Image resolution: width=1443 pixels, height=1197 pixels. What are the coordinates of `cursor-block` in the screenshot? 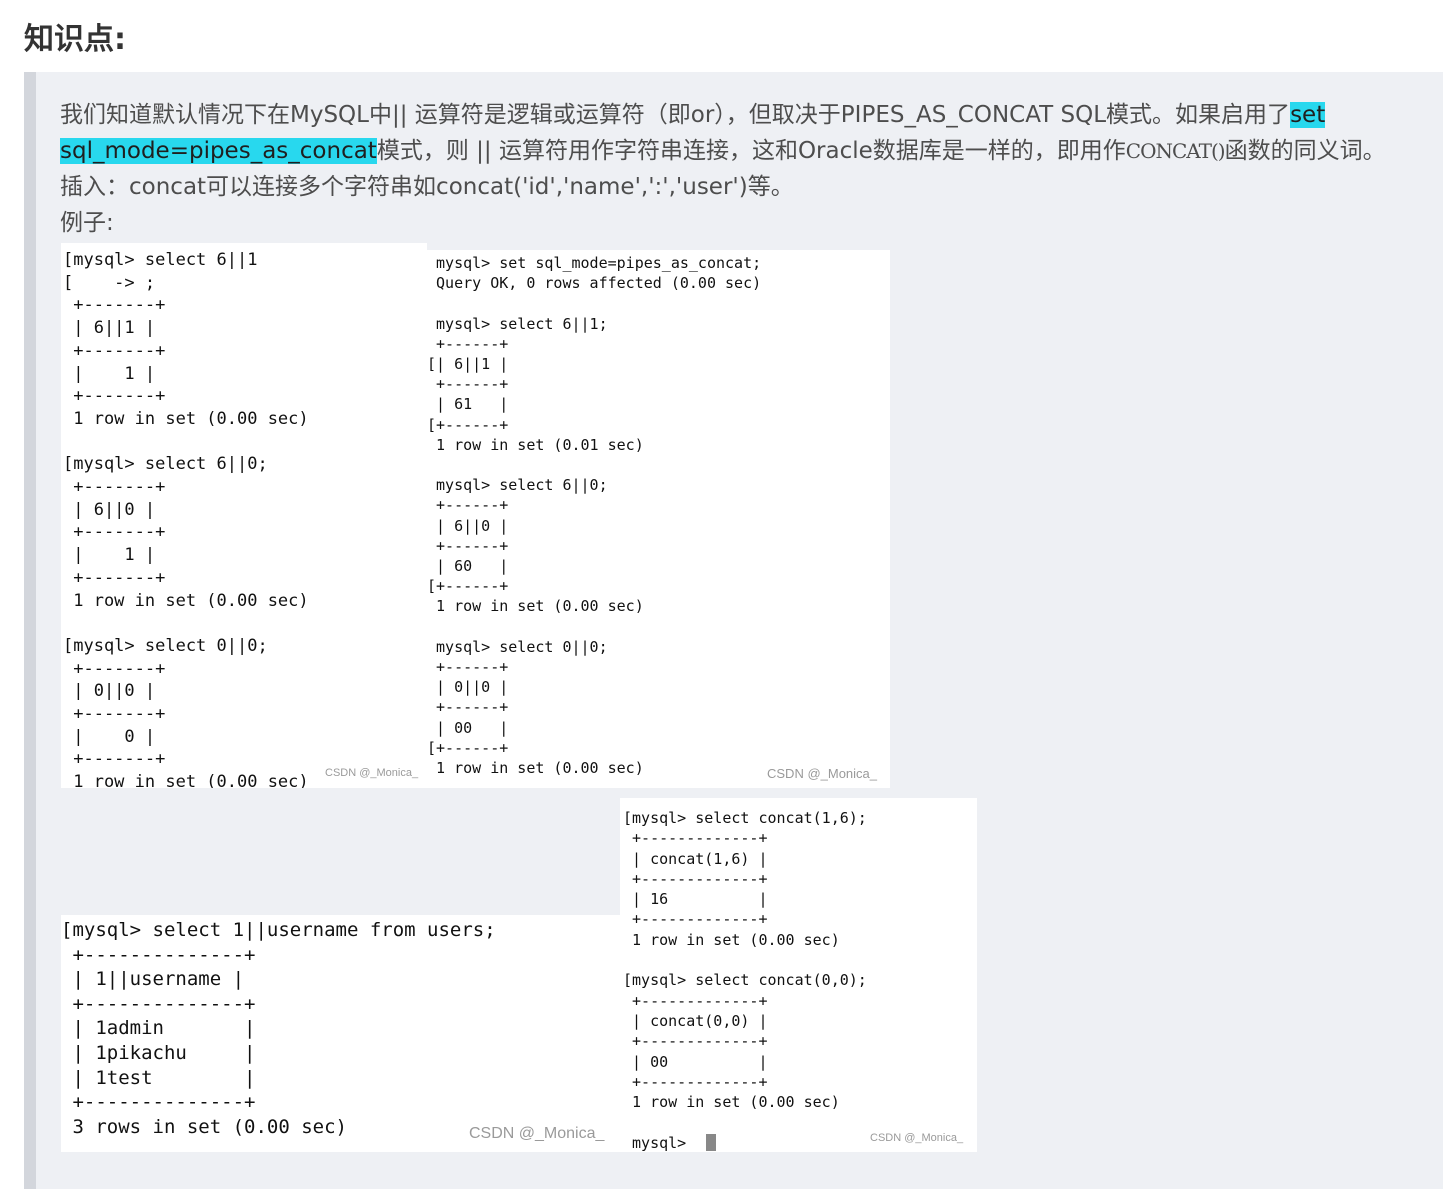 It's located at (711, 1142).